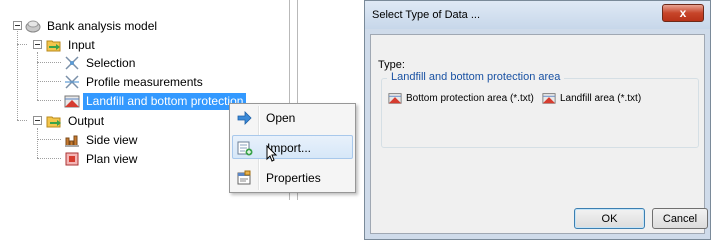 The image size is (711, 240). I want to click on tree-node-label: Output, so click(86, 120).